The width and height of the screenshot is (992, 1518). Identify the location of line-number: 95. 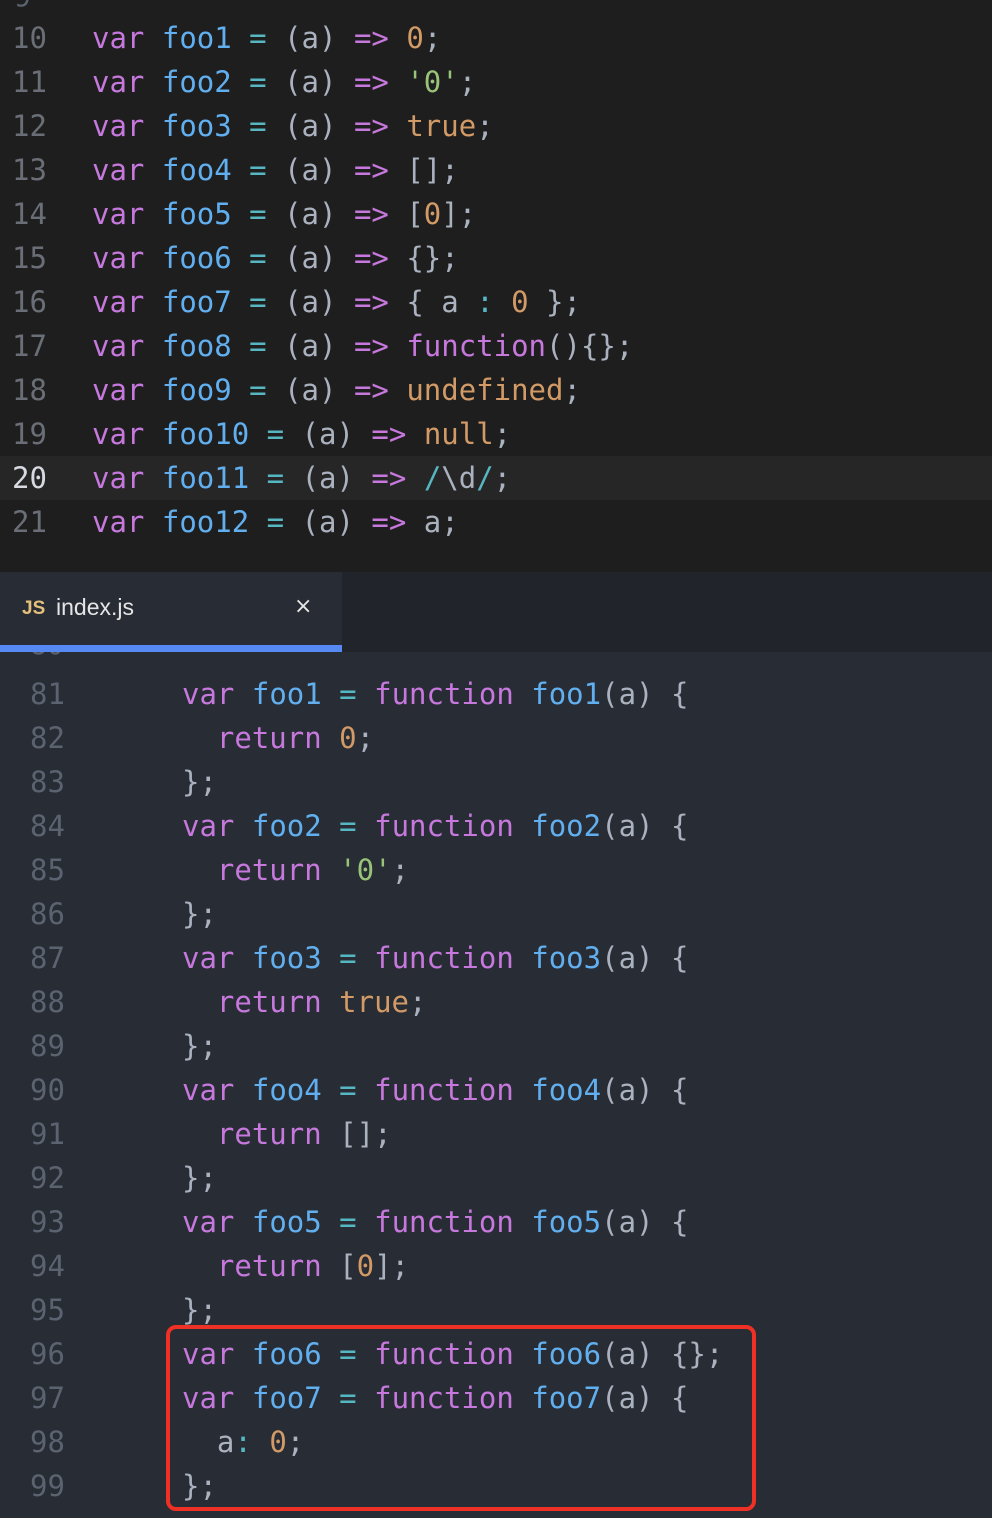
(47, 1310).